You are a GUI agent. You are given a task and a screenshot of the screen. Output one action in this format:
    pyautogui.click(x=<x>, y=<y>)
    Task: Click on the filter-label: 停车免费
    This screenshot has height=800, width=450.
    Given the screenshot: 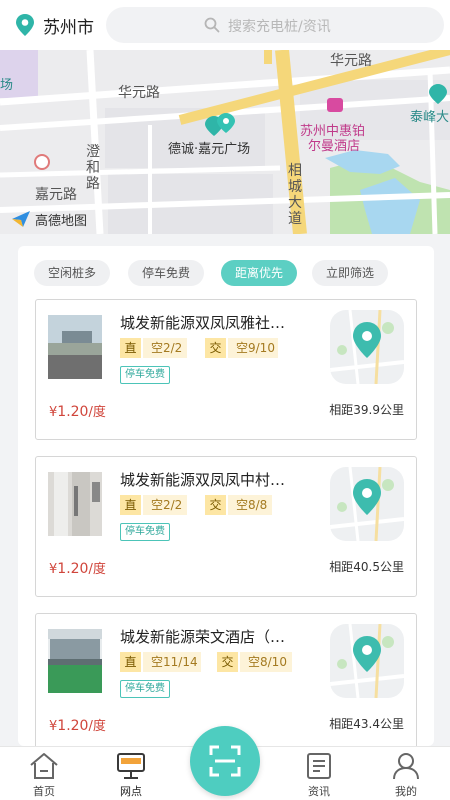 What is the action you would take?
    pyautogui.click(x=165, y=273)
    